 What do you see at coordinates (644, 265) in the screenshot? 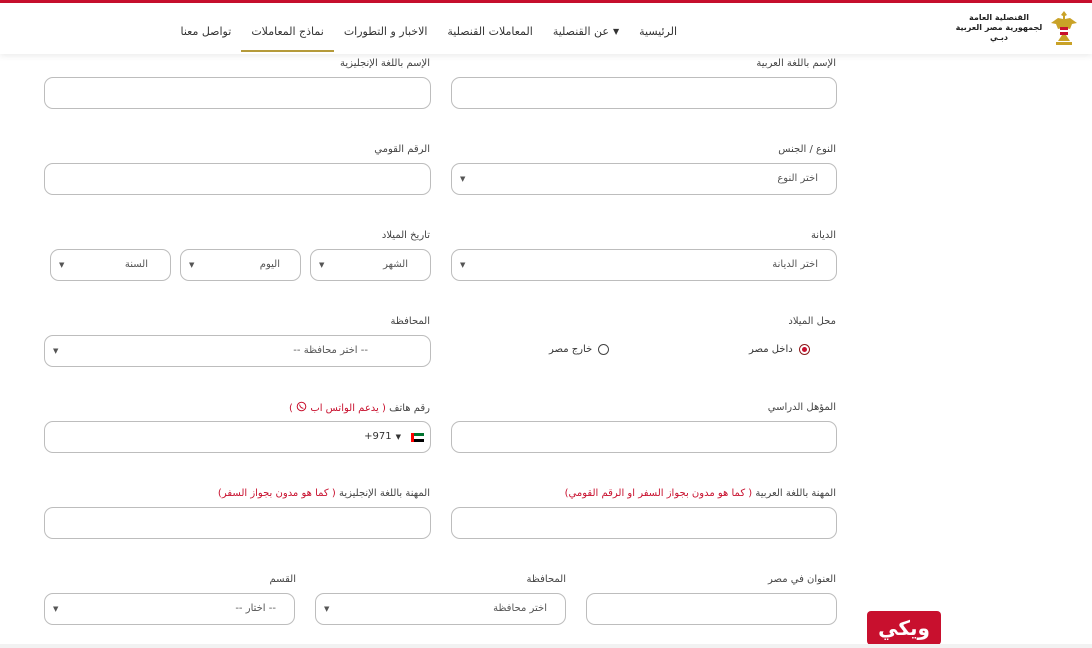
I see `religion-select: اختر الديانة ▼` at bounding box center [644, 265].